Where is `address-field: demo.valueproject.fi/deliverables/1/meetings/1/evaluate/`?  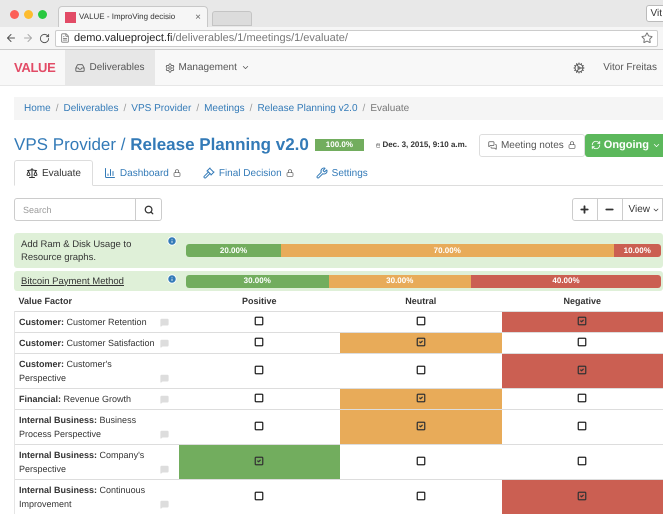
address-field: demo.valueproject.fi/deliverables/1/meetings/1/evaluate/ is located at coordinates (356, 38).